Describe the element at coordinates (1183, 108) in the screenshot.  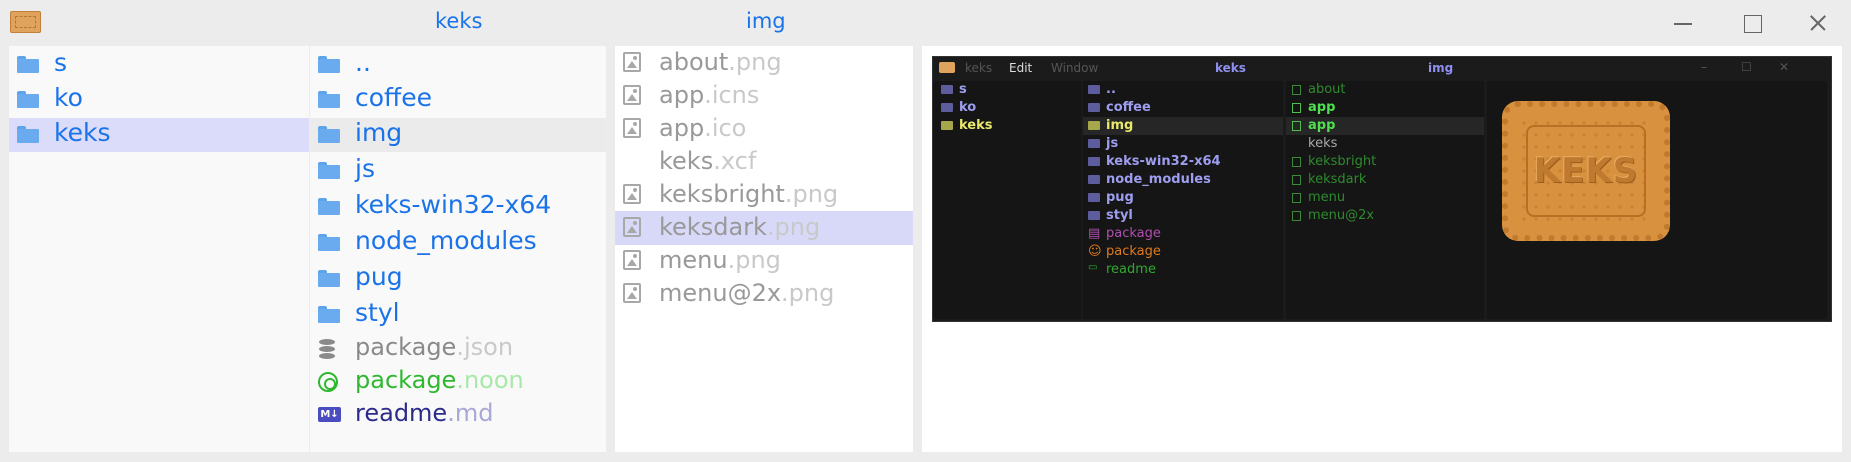
I see `preview-item: coffee` at that location.